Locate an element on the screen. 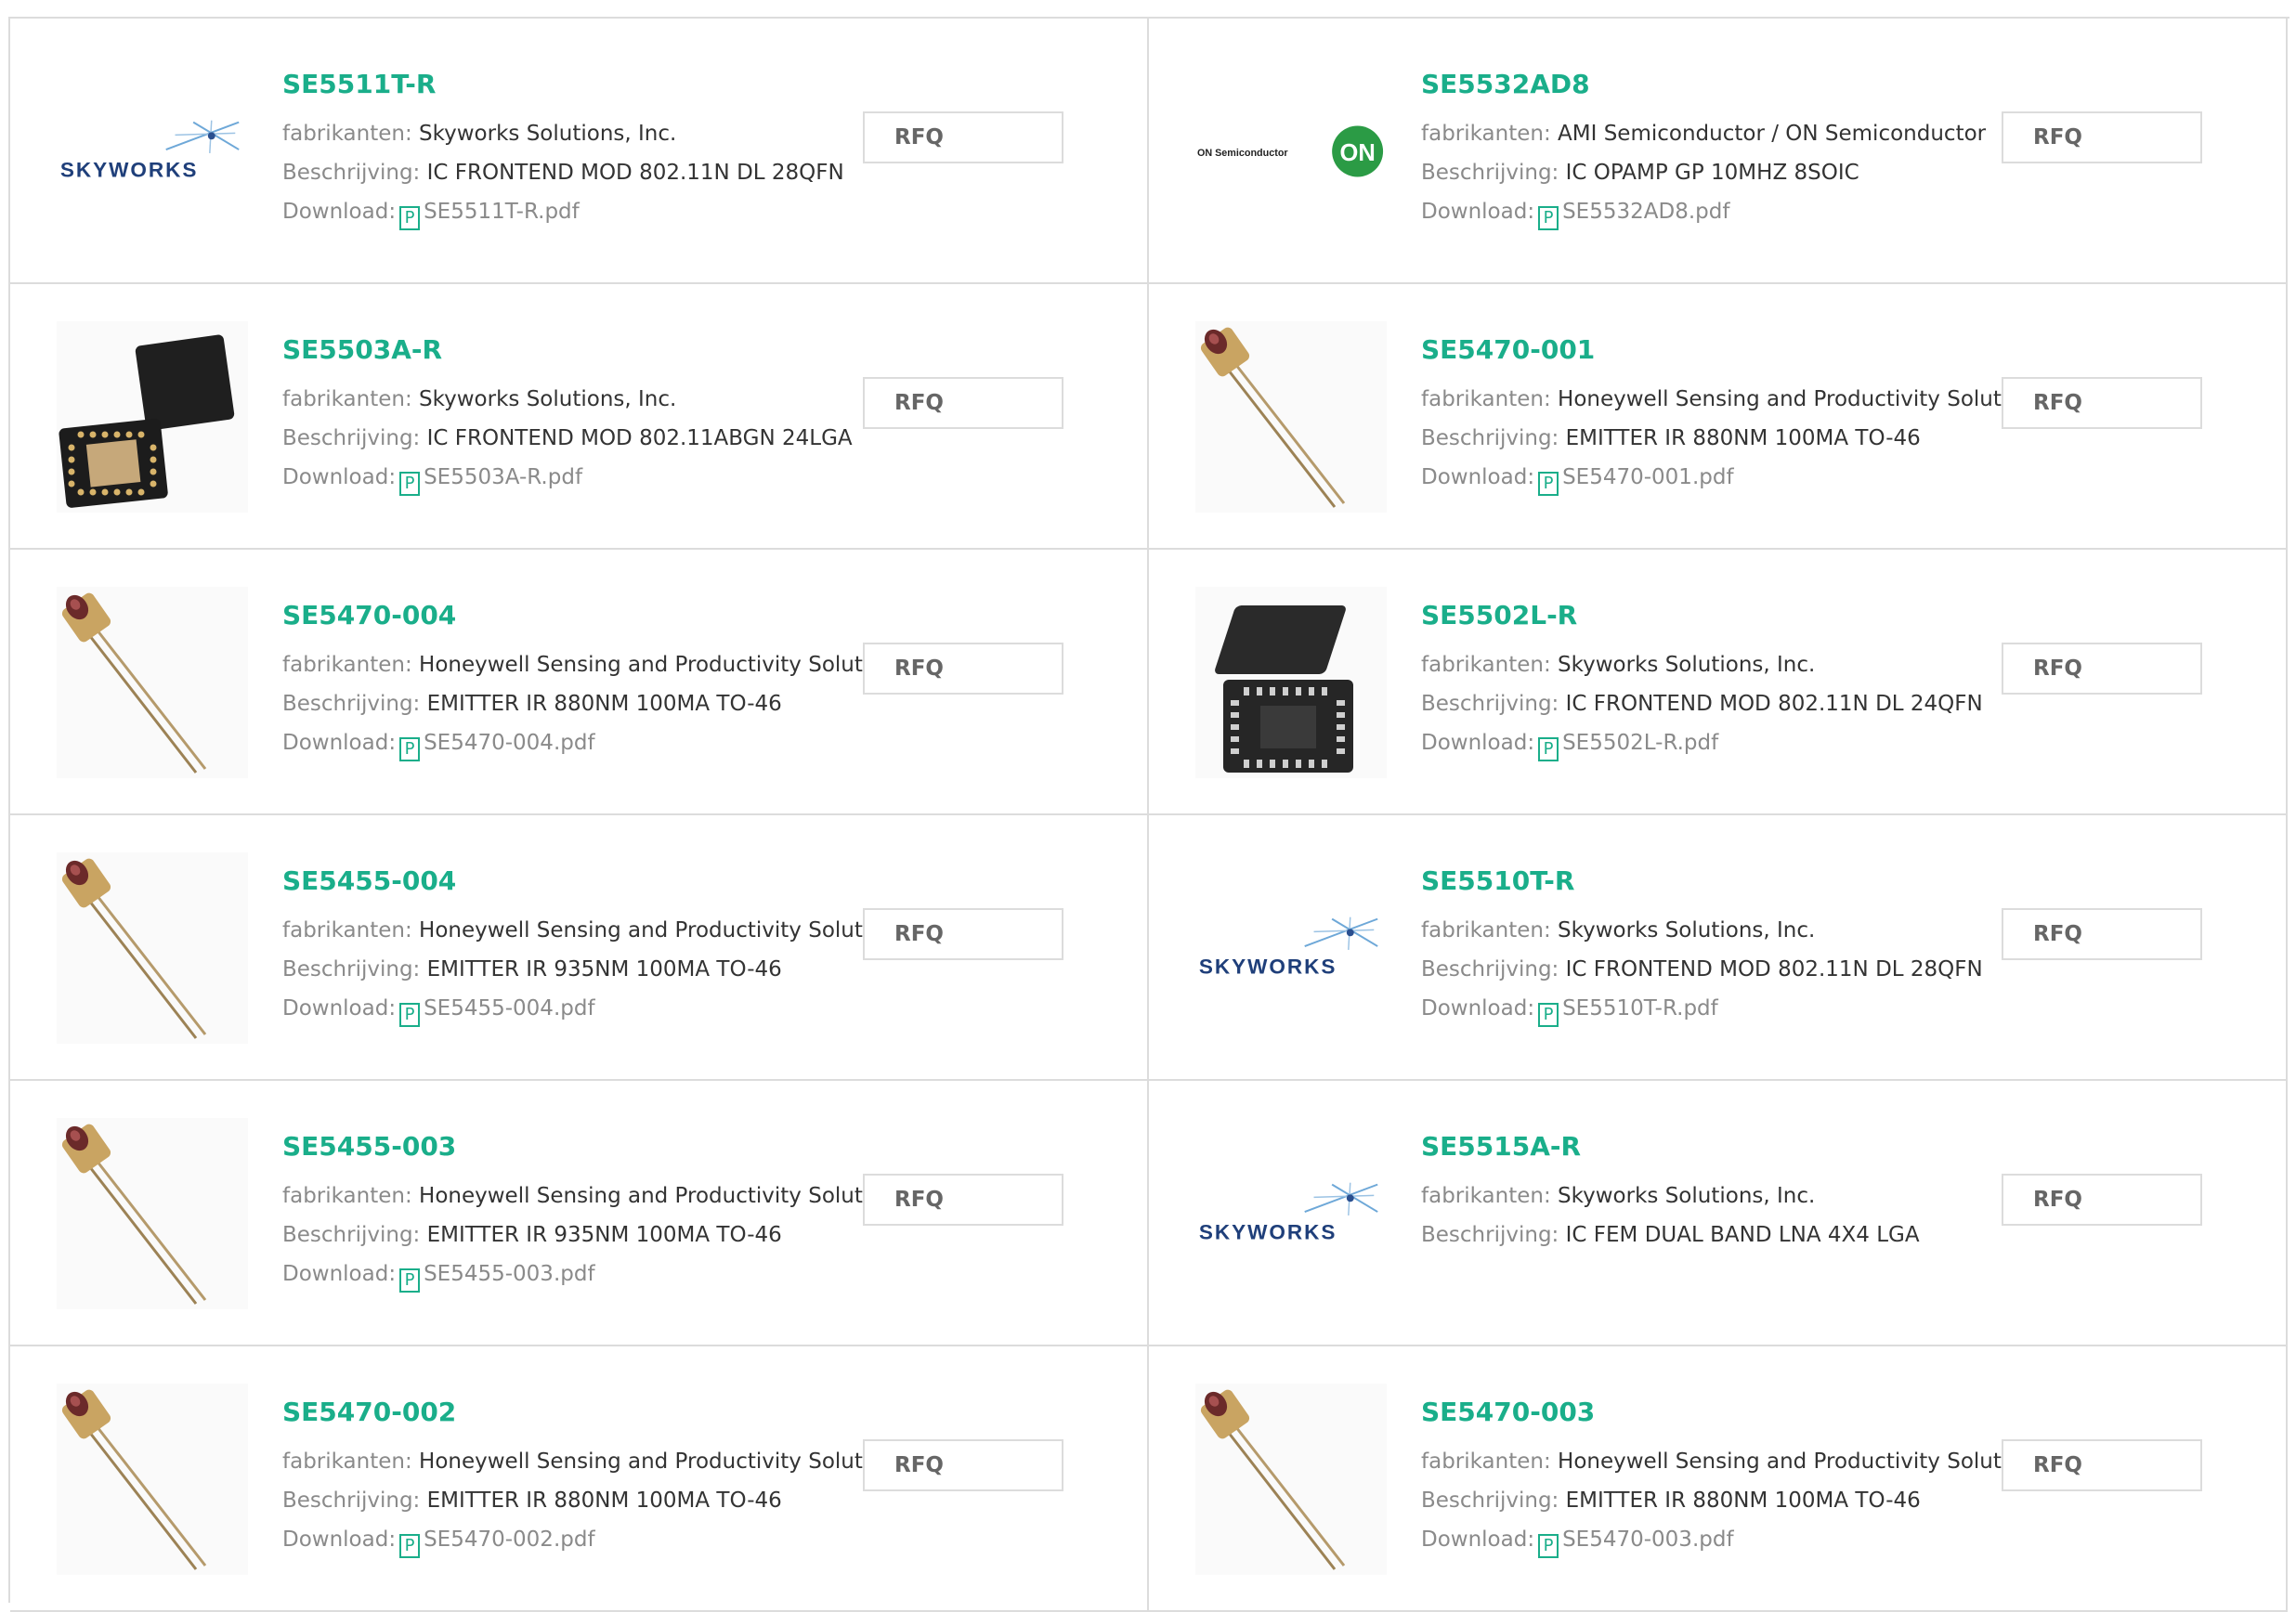 The height and width of the screenshot is (1612, 2296). download-row: Download: P SE5470-002.pdf is located at coordinates (579, 1539).